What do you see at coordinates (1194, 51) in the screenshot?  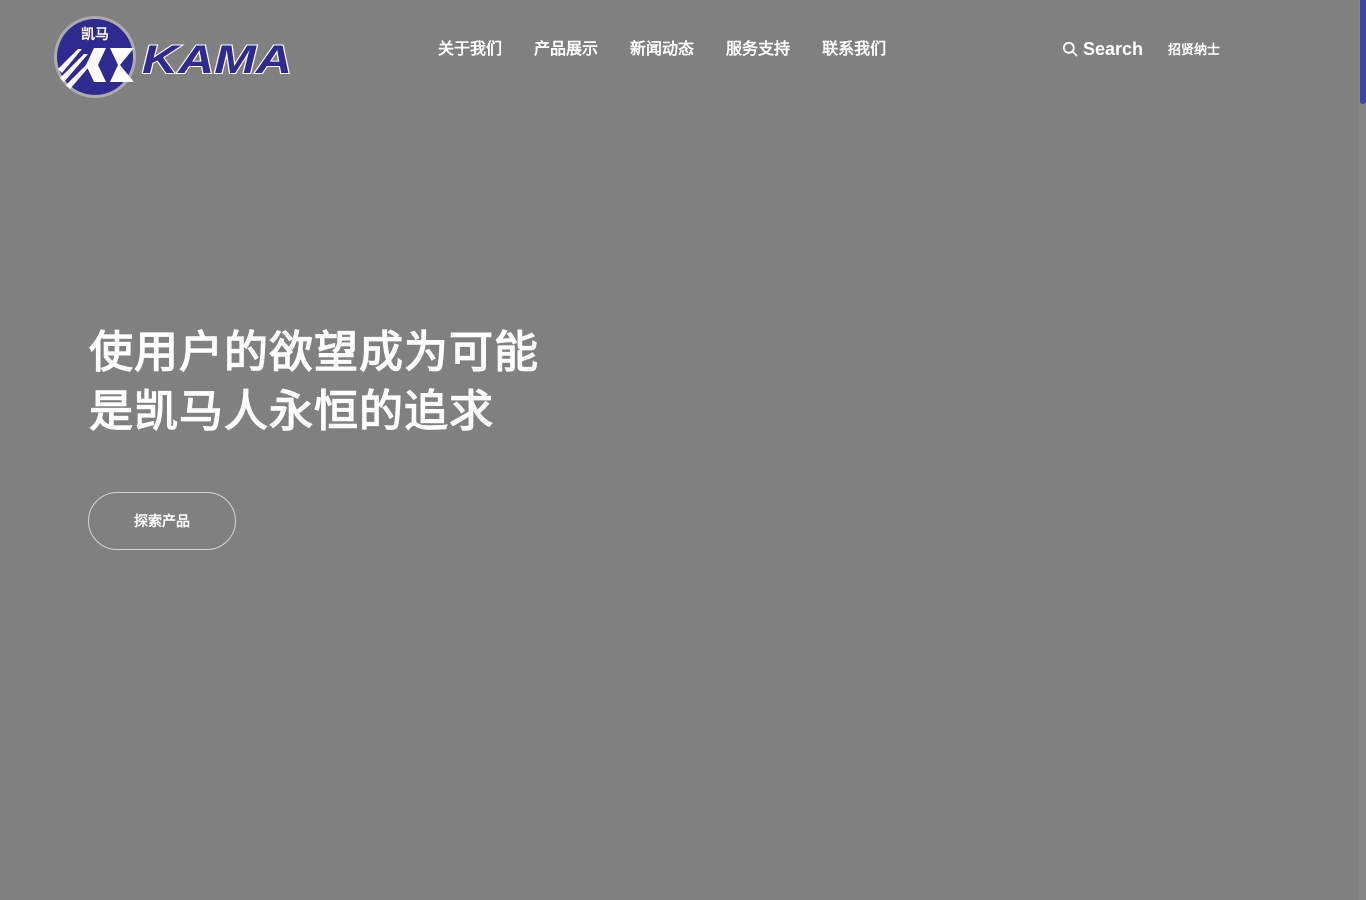 I see `recruit-link: 招贤纳士` at bounding box center [1194, 51].